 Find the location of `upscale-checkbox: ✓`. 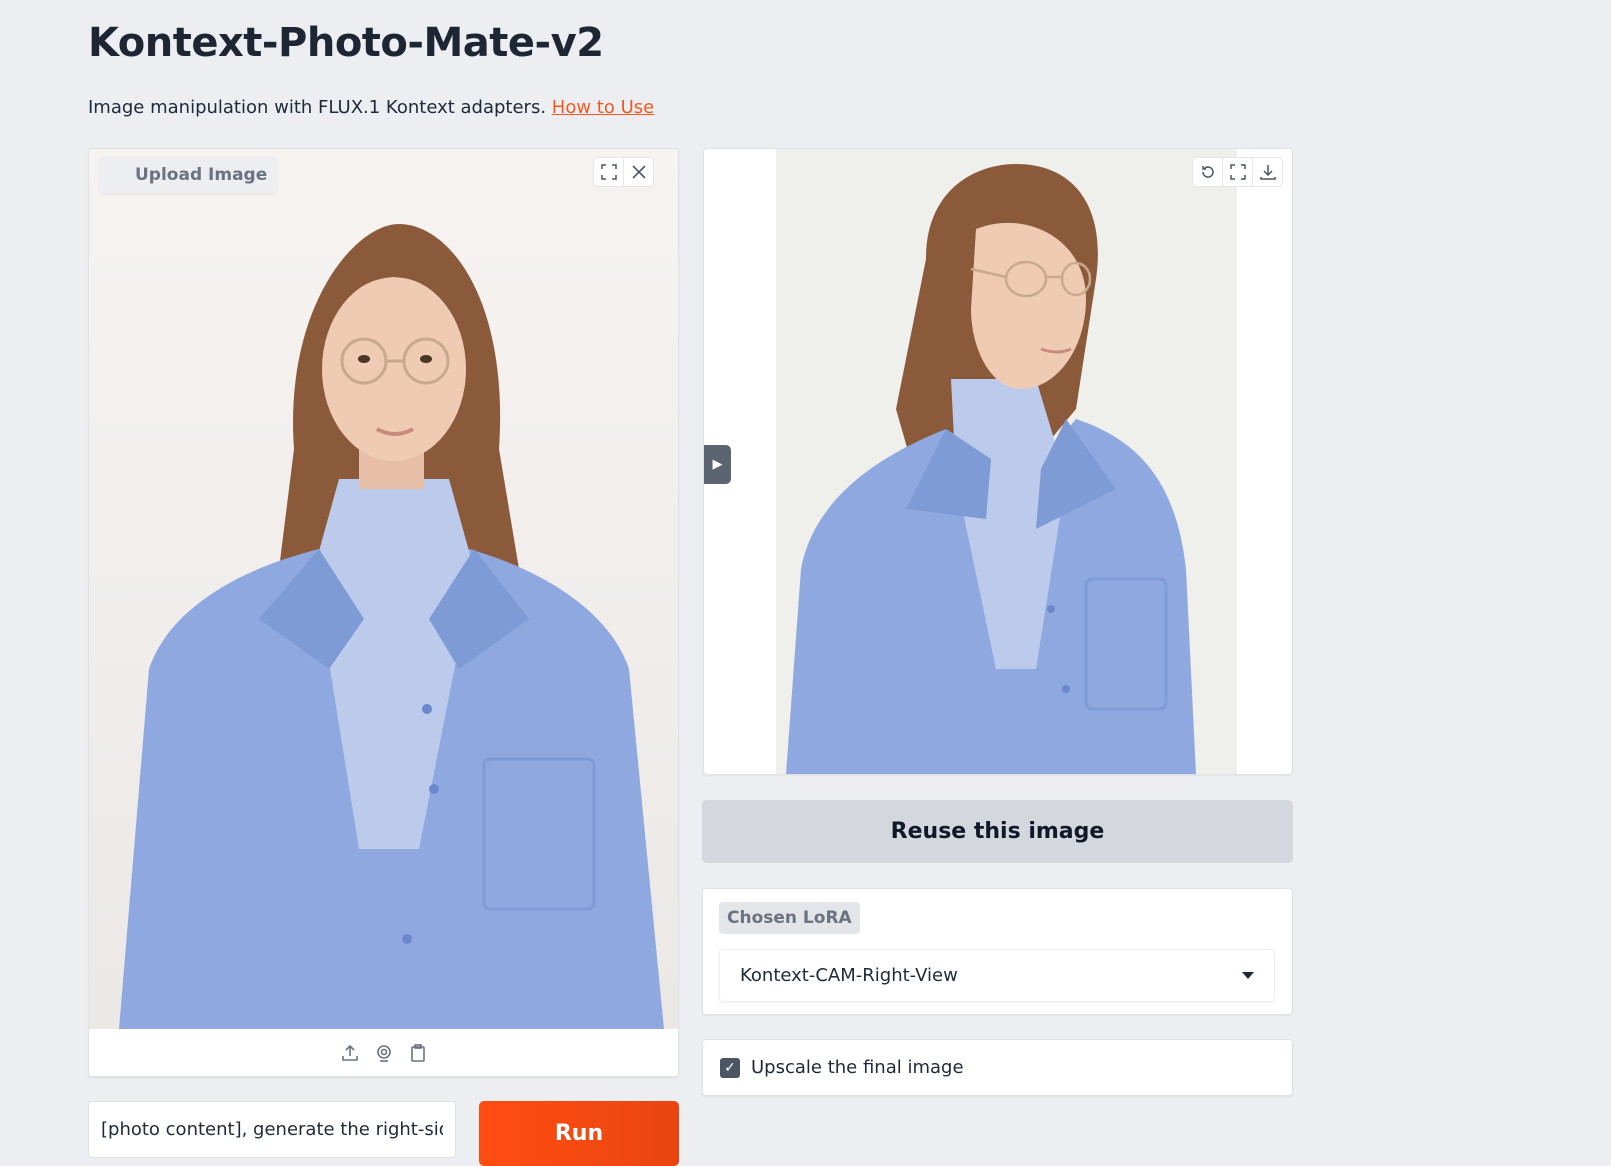

upscale-checkbox: ✓ is located at coordinates (730, 1067).